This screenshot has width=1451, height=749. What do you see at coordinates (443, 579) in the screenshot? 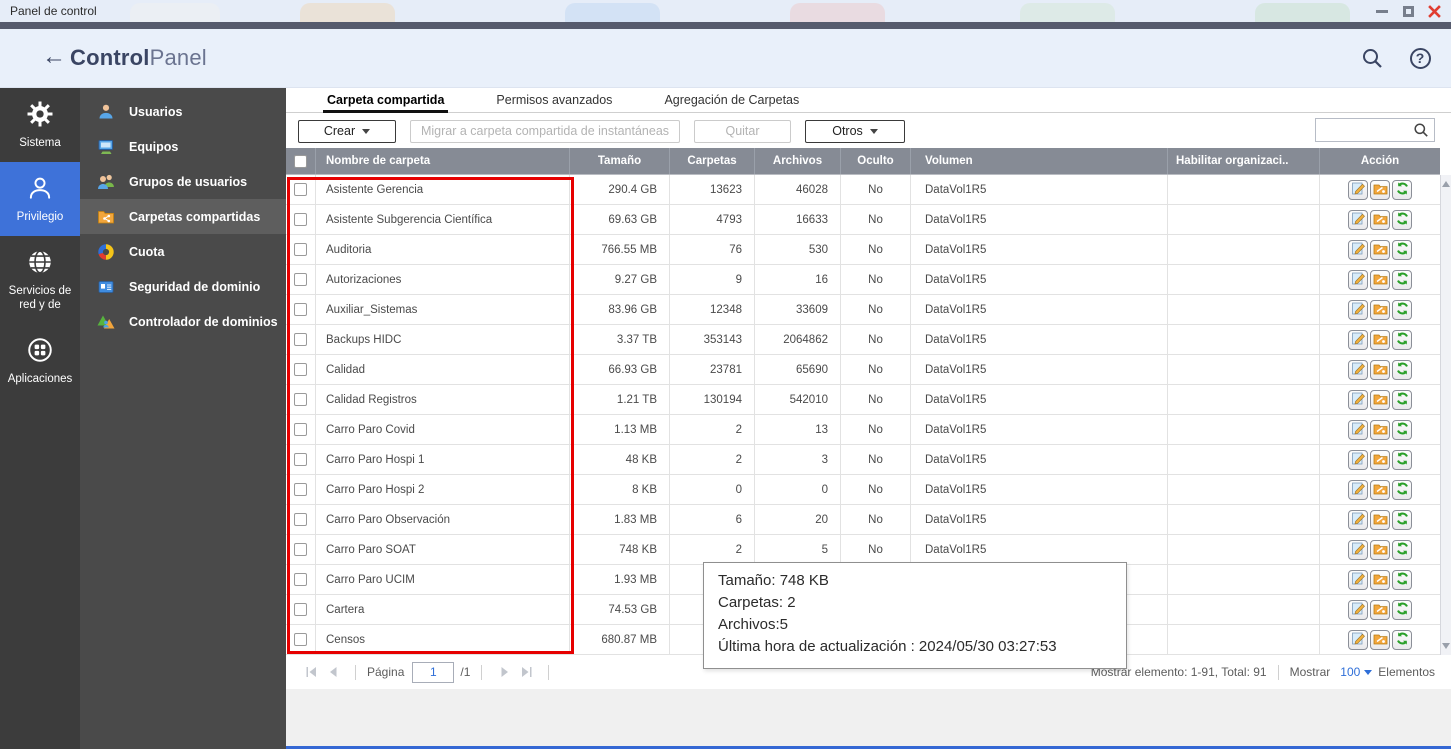
I see `cell-folder-name: Carro Paro UCIM` at bounding box center [443, 579].